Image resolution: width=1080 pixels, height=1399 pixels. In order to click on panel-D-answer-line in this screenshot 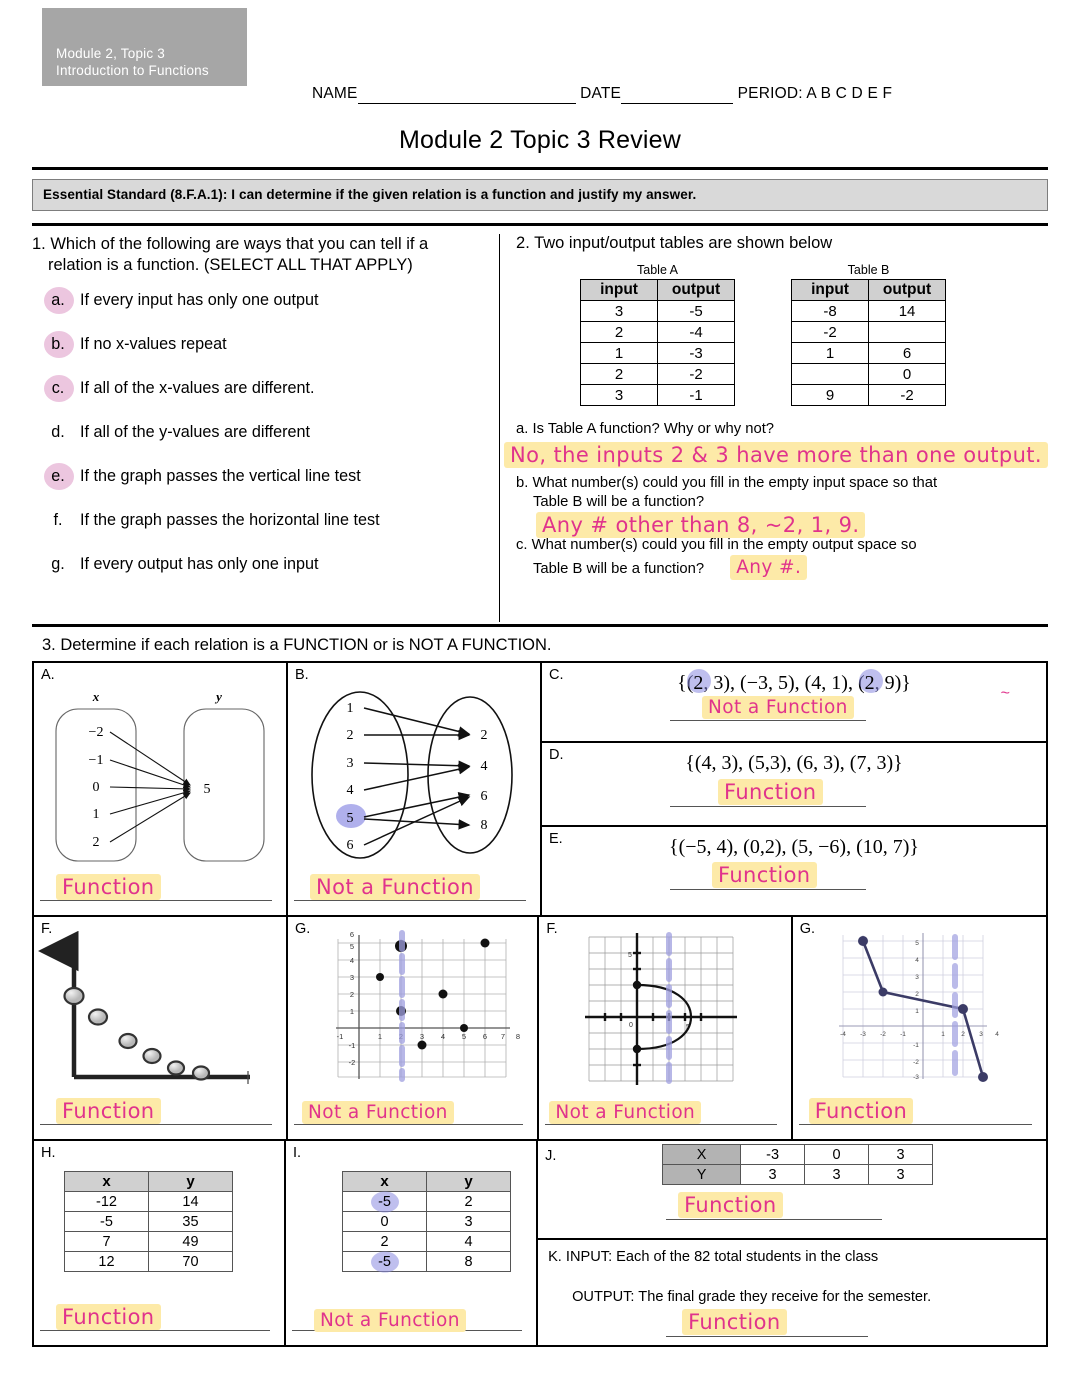, I will do `click(768, 806)`.